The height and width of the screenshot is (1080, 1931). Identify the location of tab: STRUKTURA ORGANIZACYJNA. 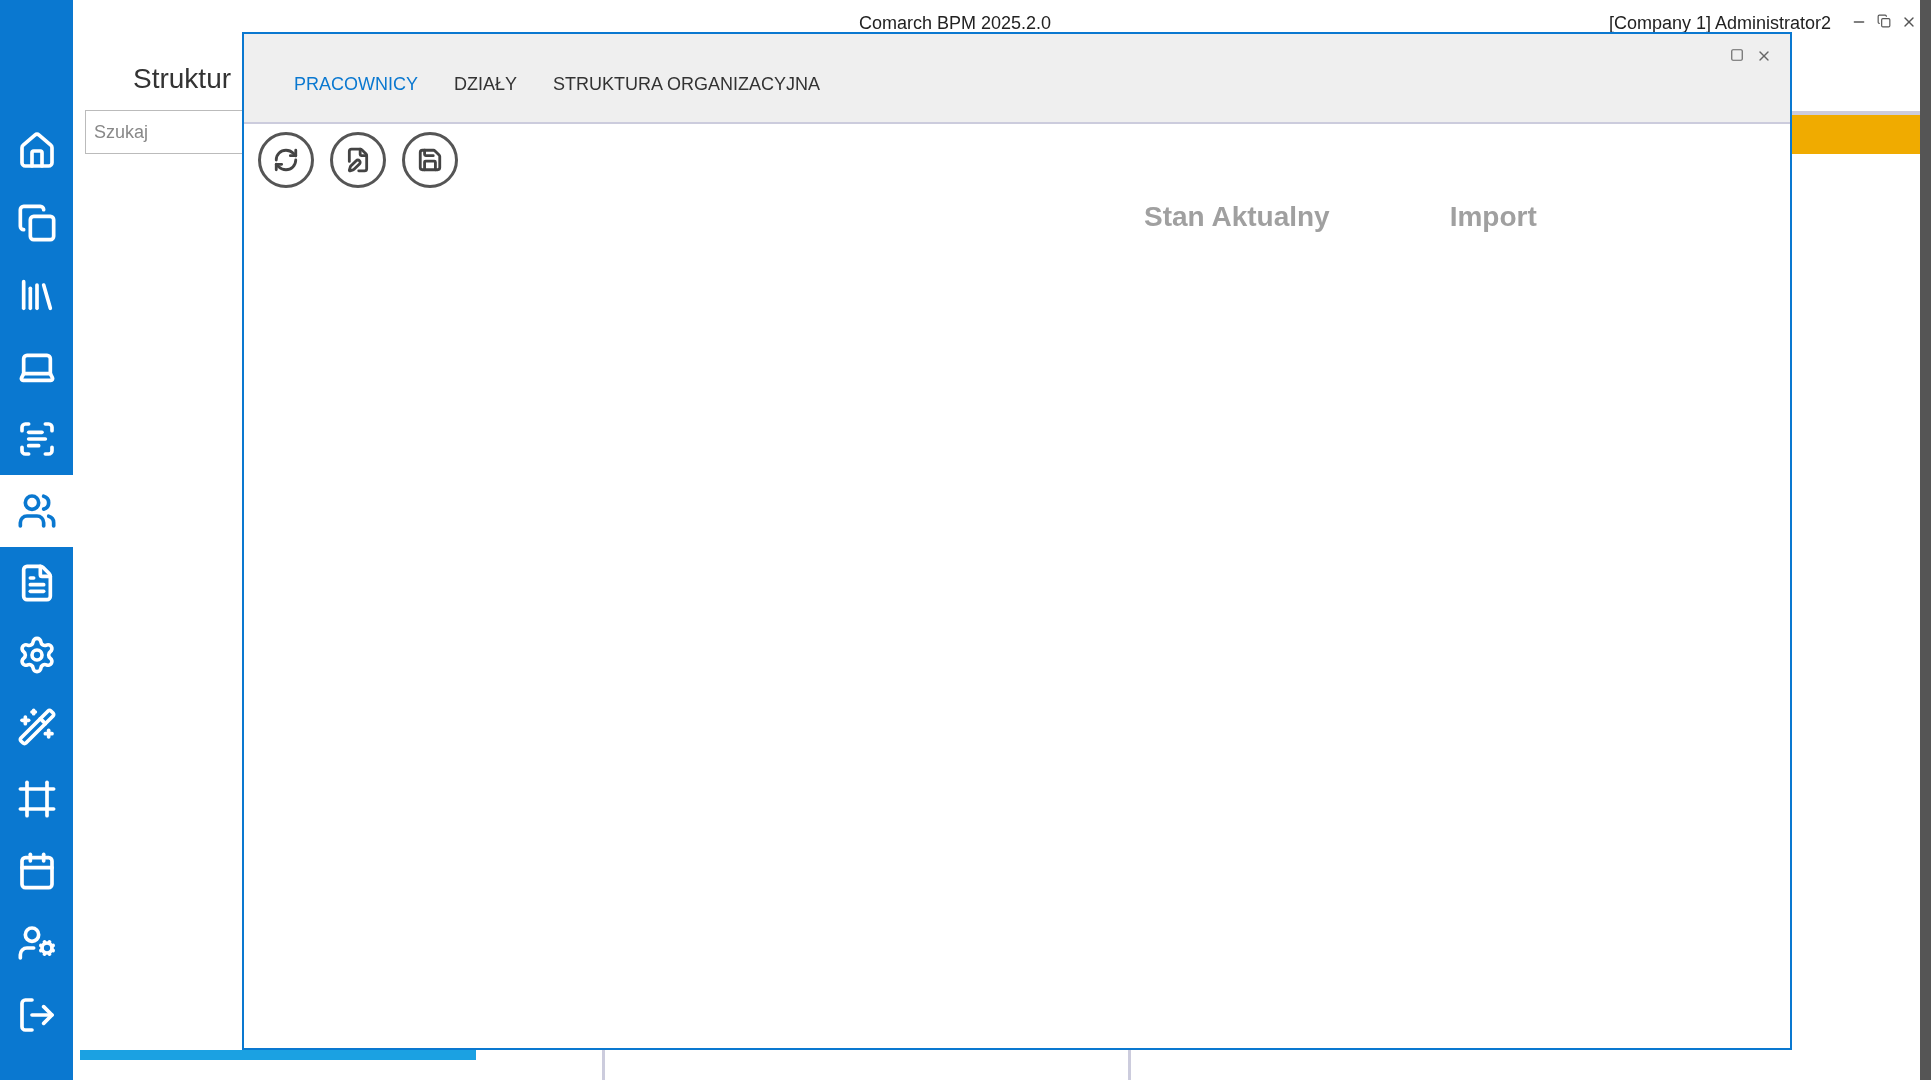
(687, 84).